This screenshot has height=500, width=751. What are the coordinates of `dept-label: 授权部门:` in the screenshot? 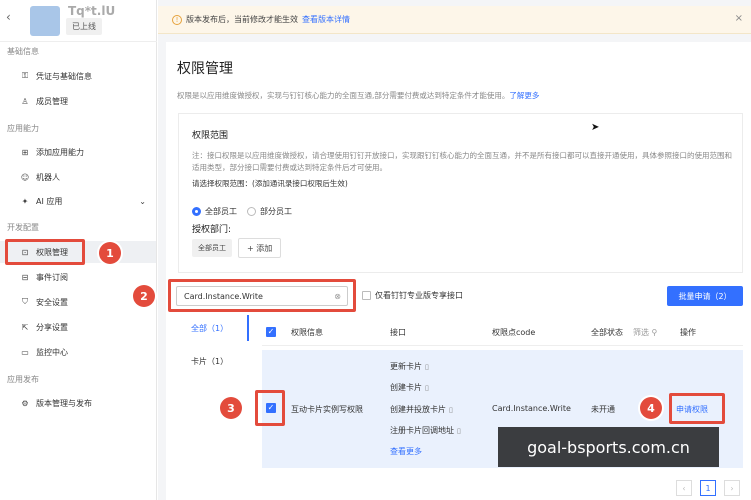 It's located at (212, 230).